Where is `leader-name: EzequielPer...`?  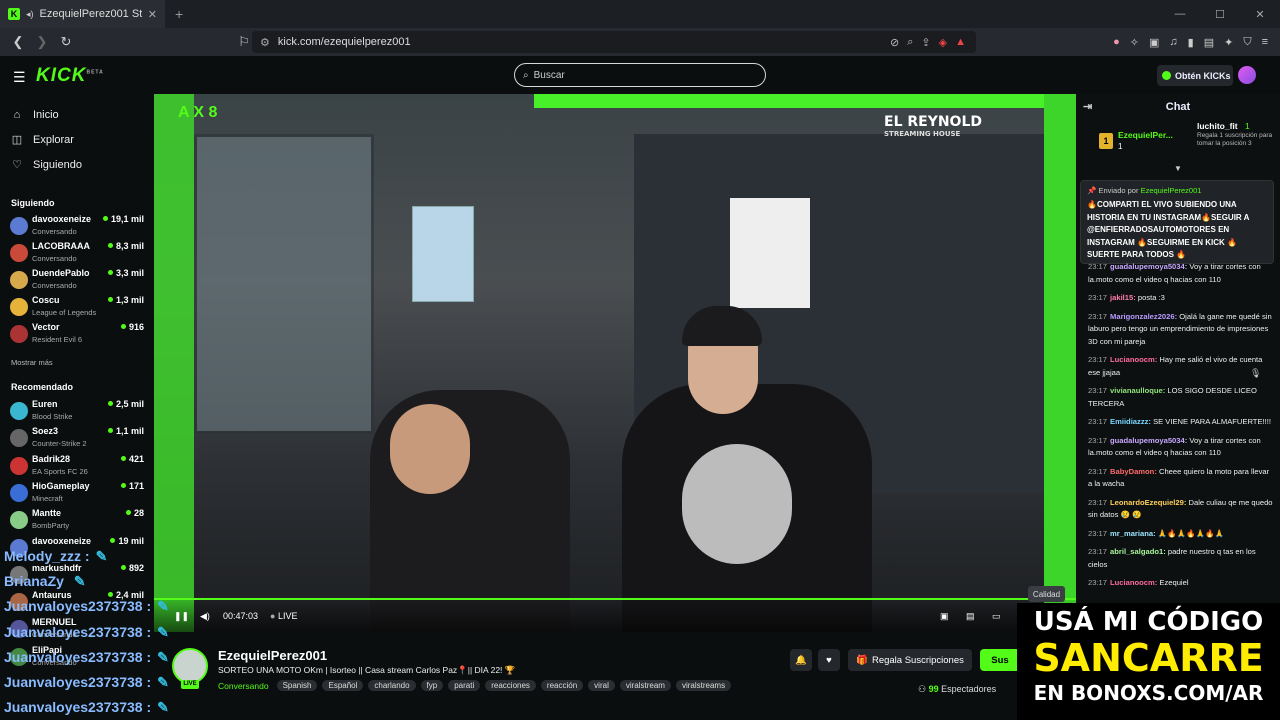 leader-name: EzequielPer... is located at coordinates (1145, 135).